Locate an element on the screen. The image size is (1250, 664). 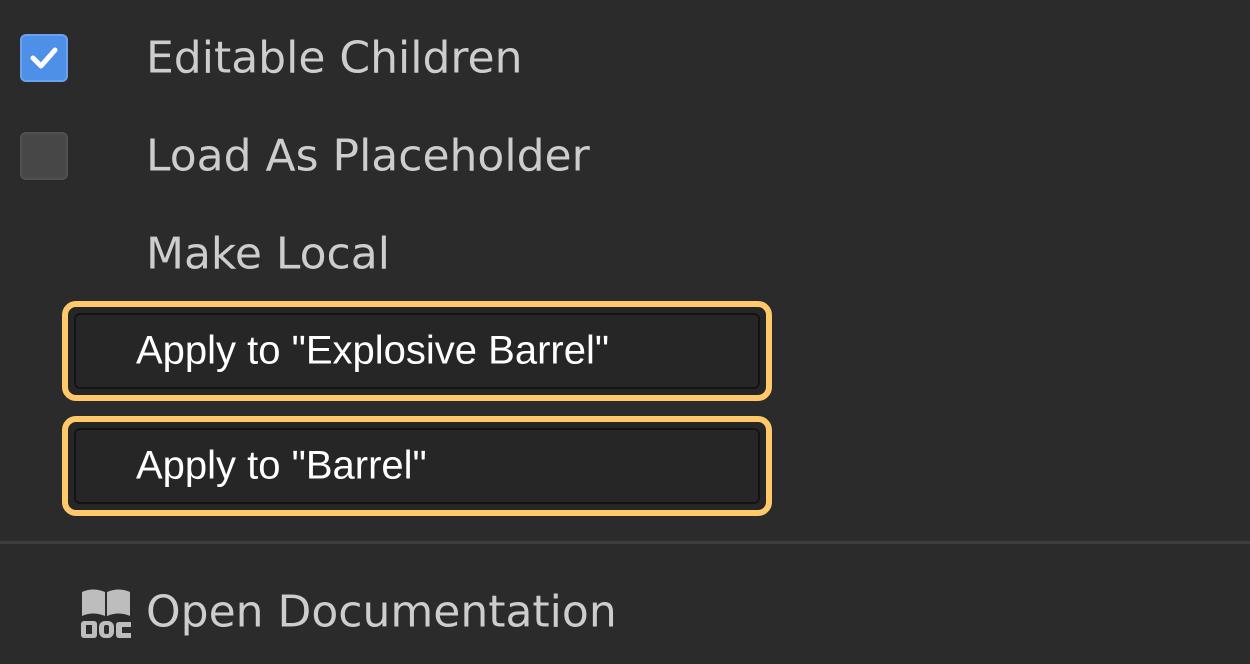
menu-item-apply-barrel: Apply to "Barrel" is located at coordinates (417, 466).